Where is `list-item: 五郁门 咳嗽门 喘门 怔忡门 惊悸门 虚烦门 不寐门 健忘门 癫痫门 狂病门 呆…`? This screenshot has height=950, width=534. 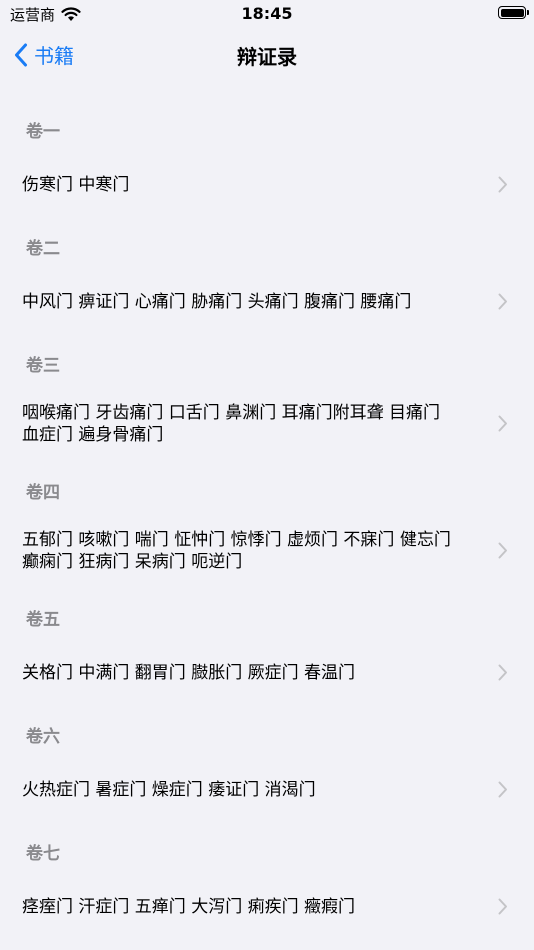
list-item: 五郁门 咳嗽门 喘门 怔忡门 惊悸门 虚烦门 不寐门 健忘门 癫痫门 狂病门 呆… is located at coordinates (267, 550).